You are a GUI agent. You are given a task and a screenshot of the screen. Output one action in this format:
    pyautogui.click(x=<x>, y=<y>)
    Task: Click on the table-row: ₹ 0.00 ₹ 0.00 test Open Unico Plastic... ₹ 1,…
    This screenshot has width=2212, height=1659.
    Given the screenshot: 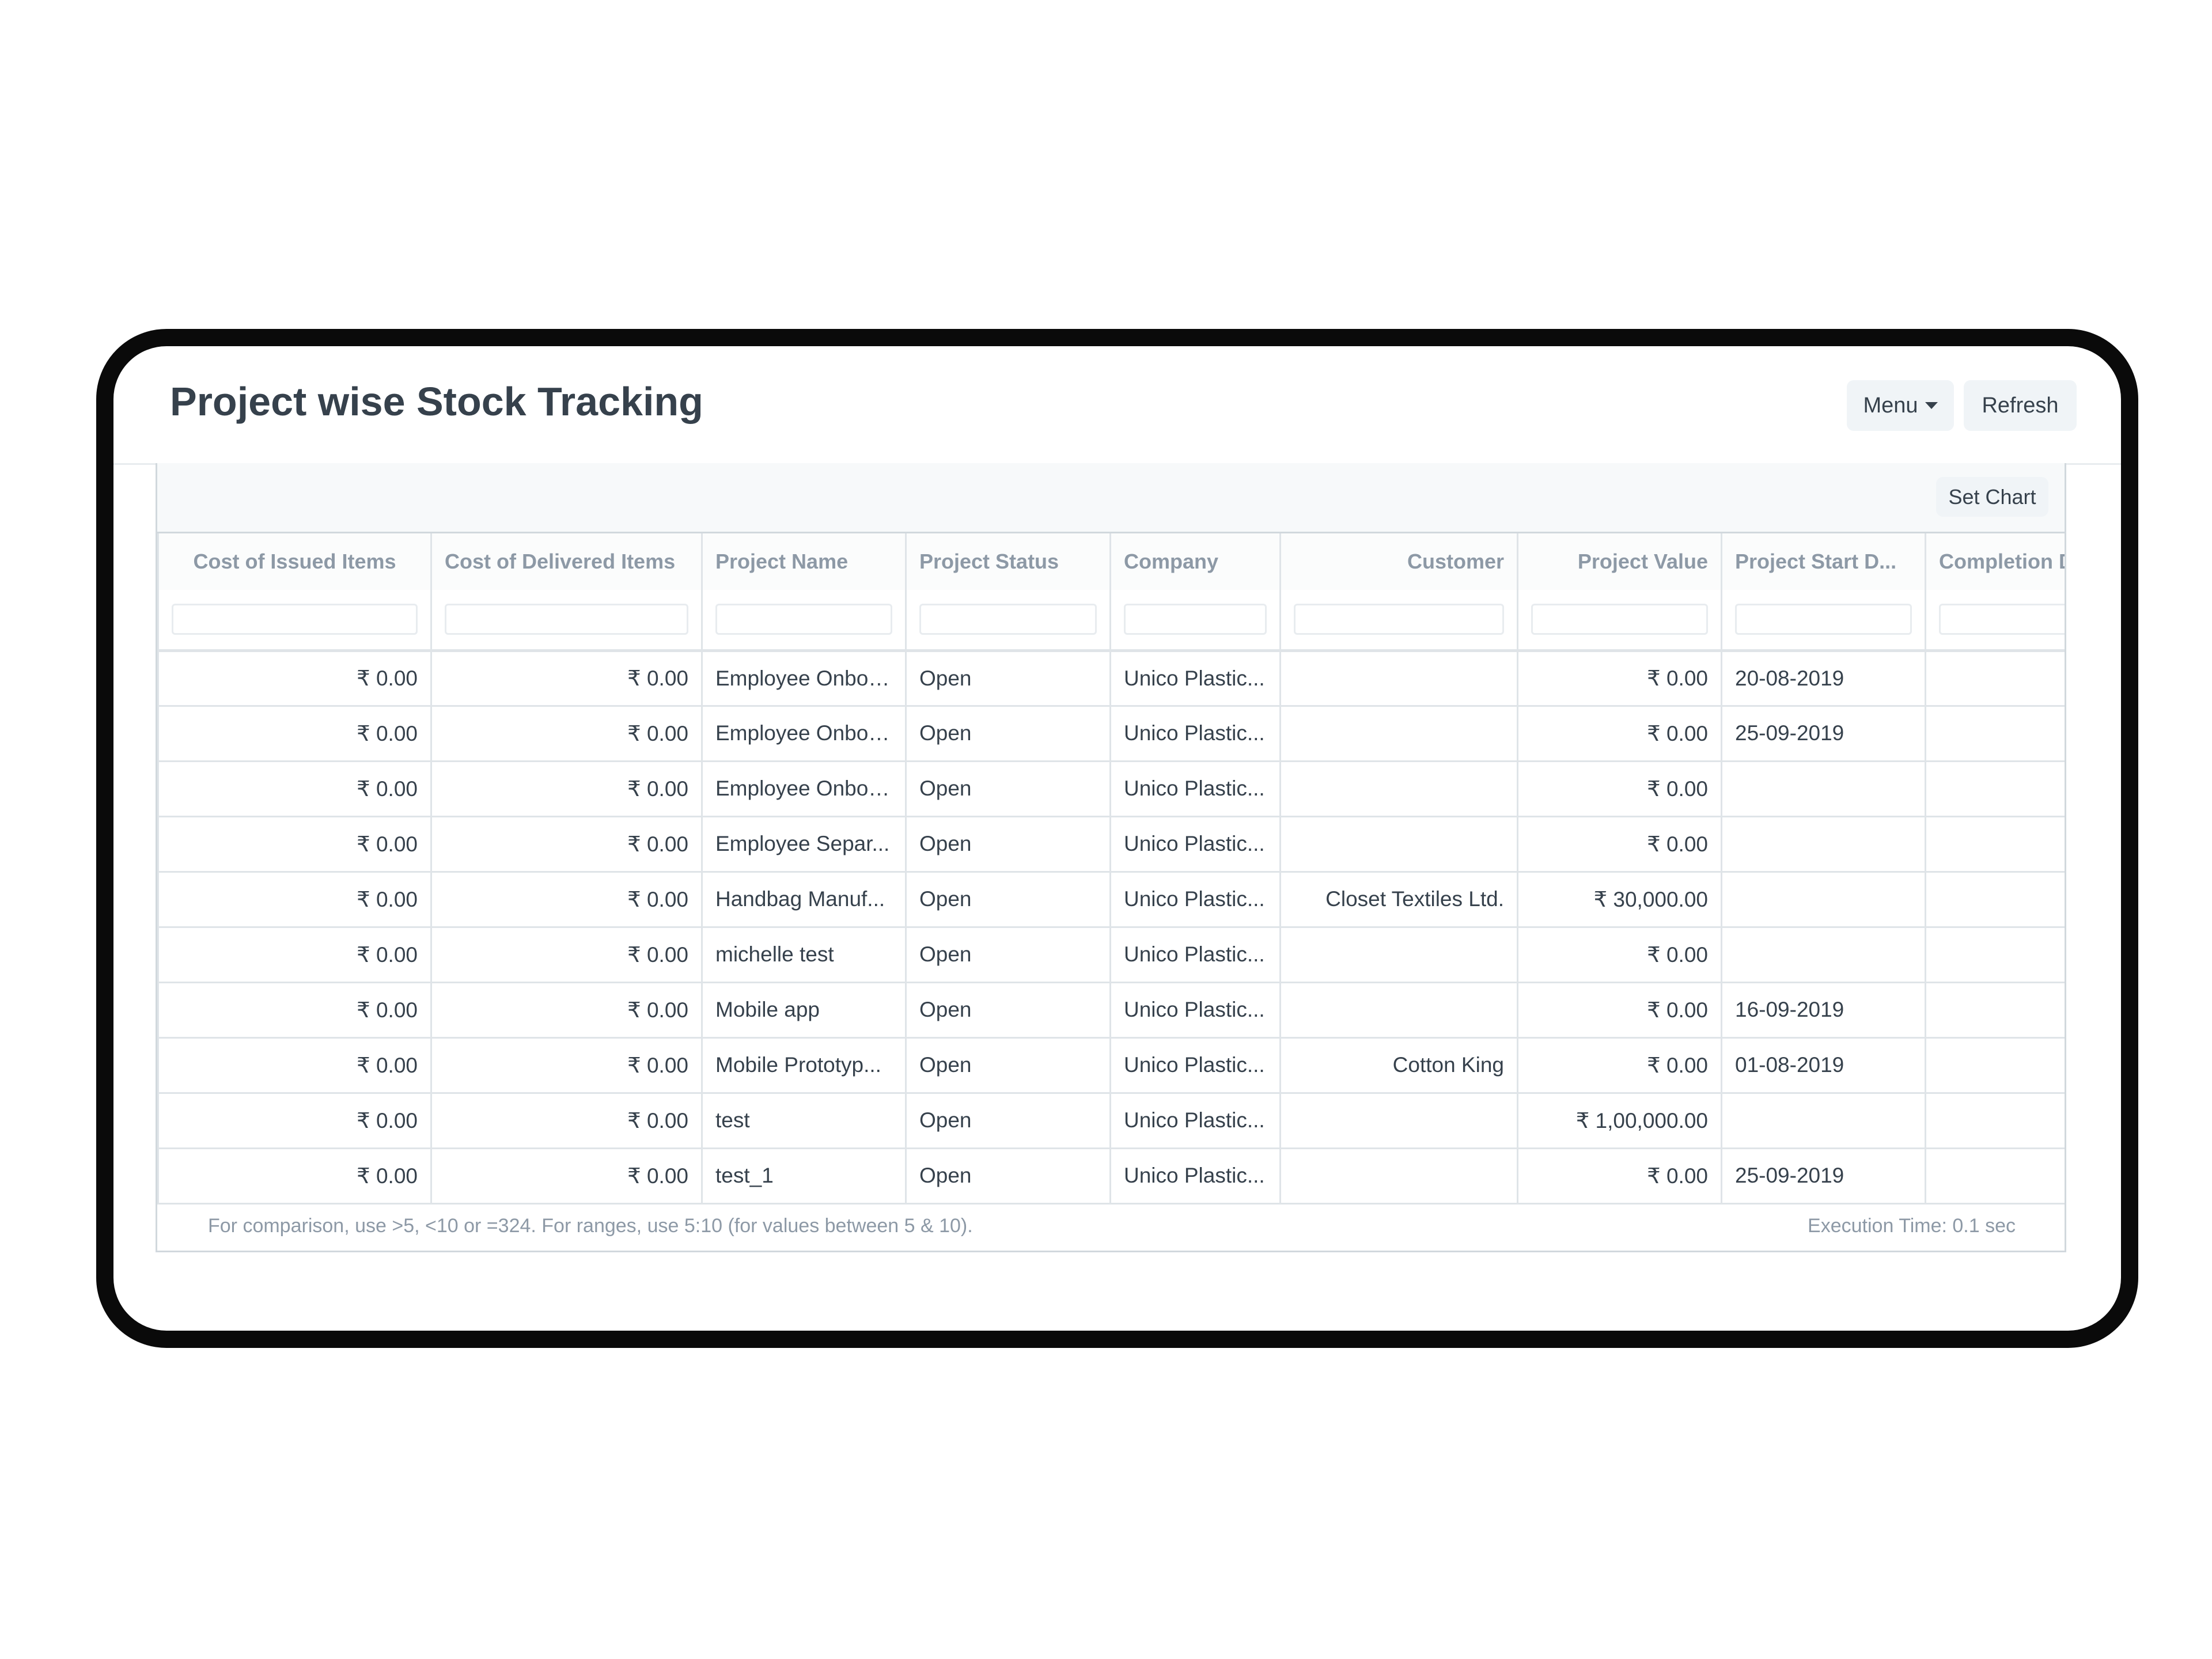 What is the action you would take?
    pyautogui.click(x=1111, y=1121)
    